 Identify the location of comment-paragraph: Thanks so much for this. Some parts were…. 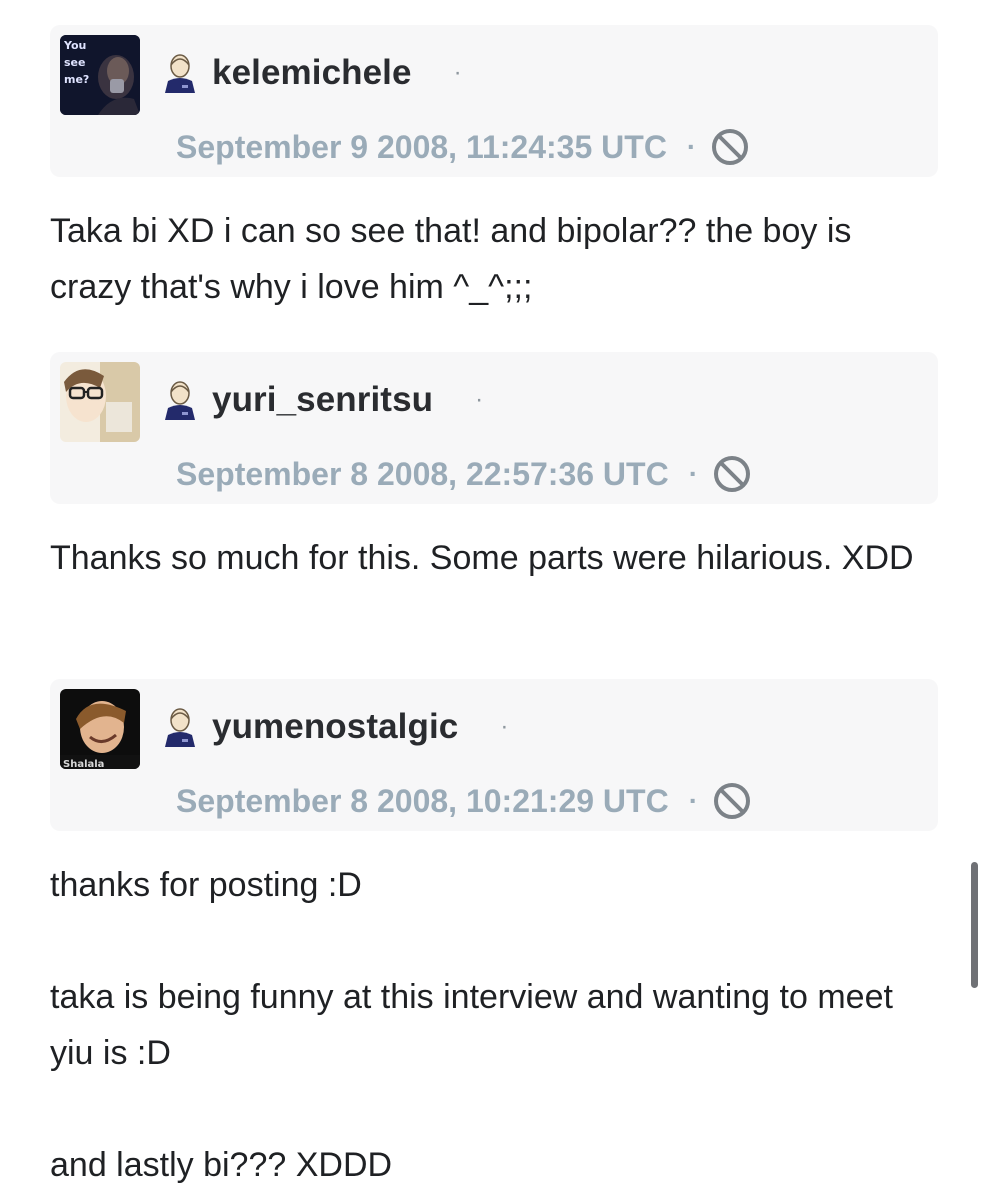
(482, 558).